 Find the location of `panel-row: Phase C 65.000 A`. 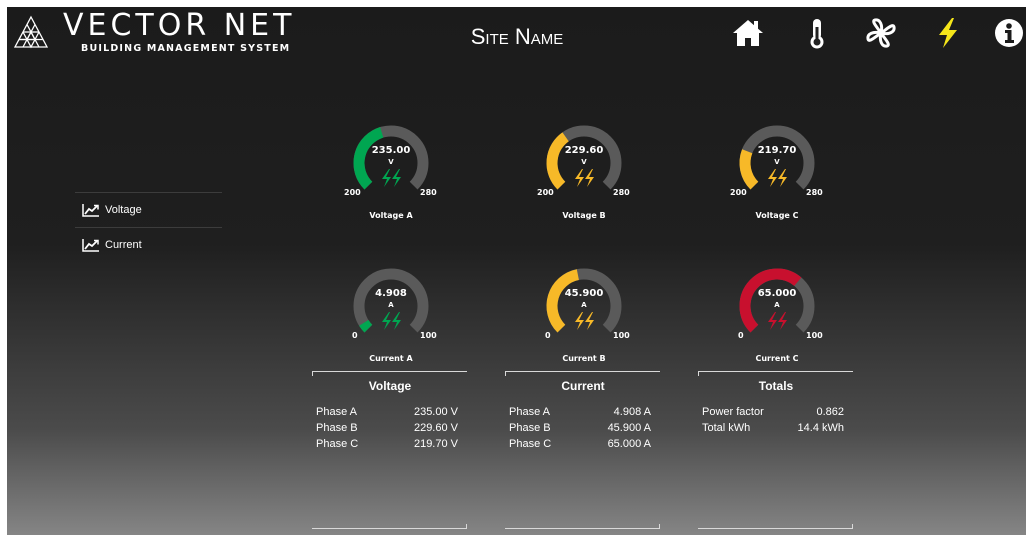

panel-row: Phase C 65.000 A is located at coordinates (580, 445).